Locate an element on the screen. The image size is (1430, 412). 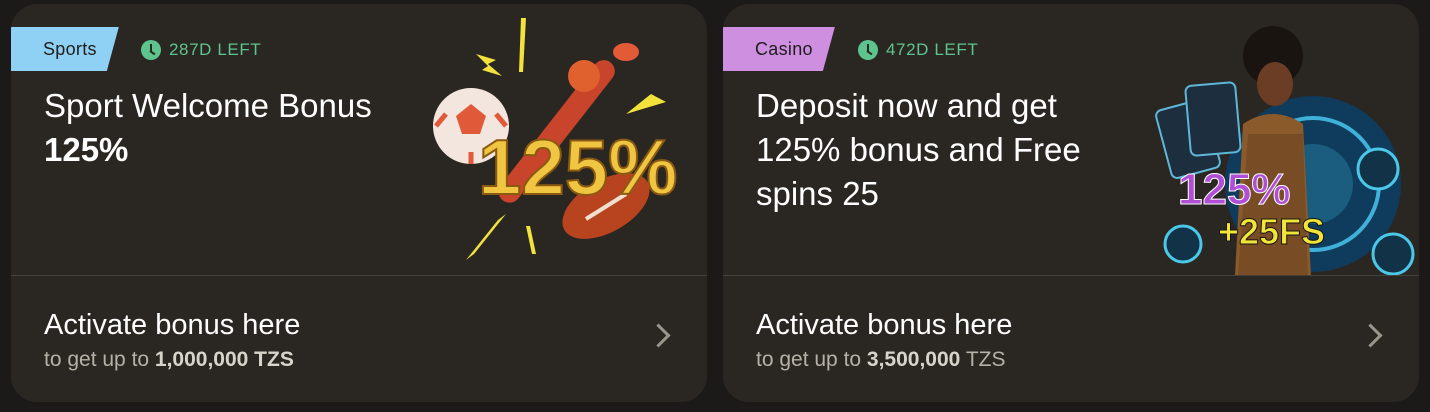
bonus-amount: 1,000,000 TZS is located at coordinates (224, 359).